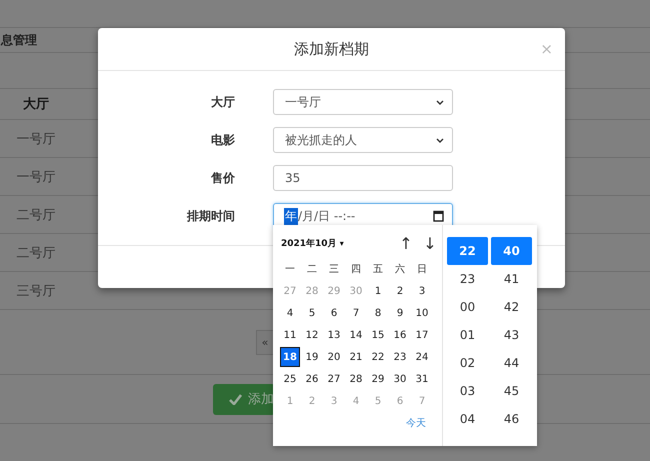 This screenshot has height=461, width=650. I want to click on calendar-day: 18, so click(290, 357).